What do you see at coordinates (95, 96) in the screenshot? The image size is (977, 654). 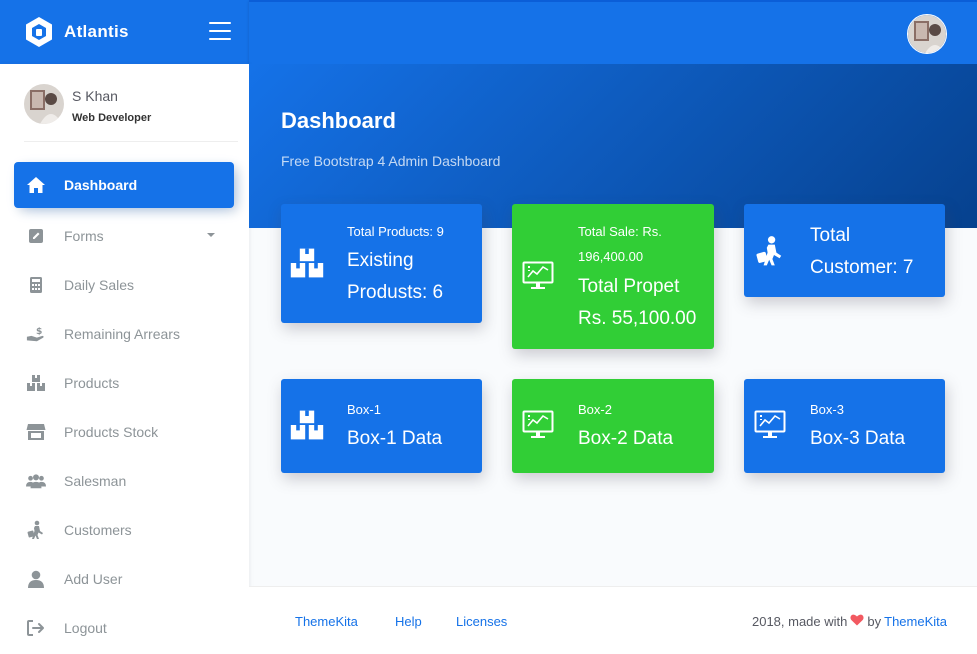 I see `user-name: S Khan` at bounding box center [95, 96].